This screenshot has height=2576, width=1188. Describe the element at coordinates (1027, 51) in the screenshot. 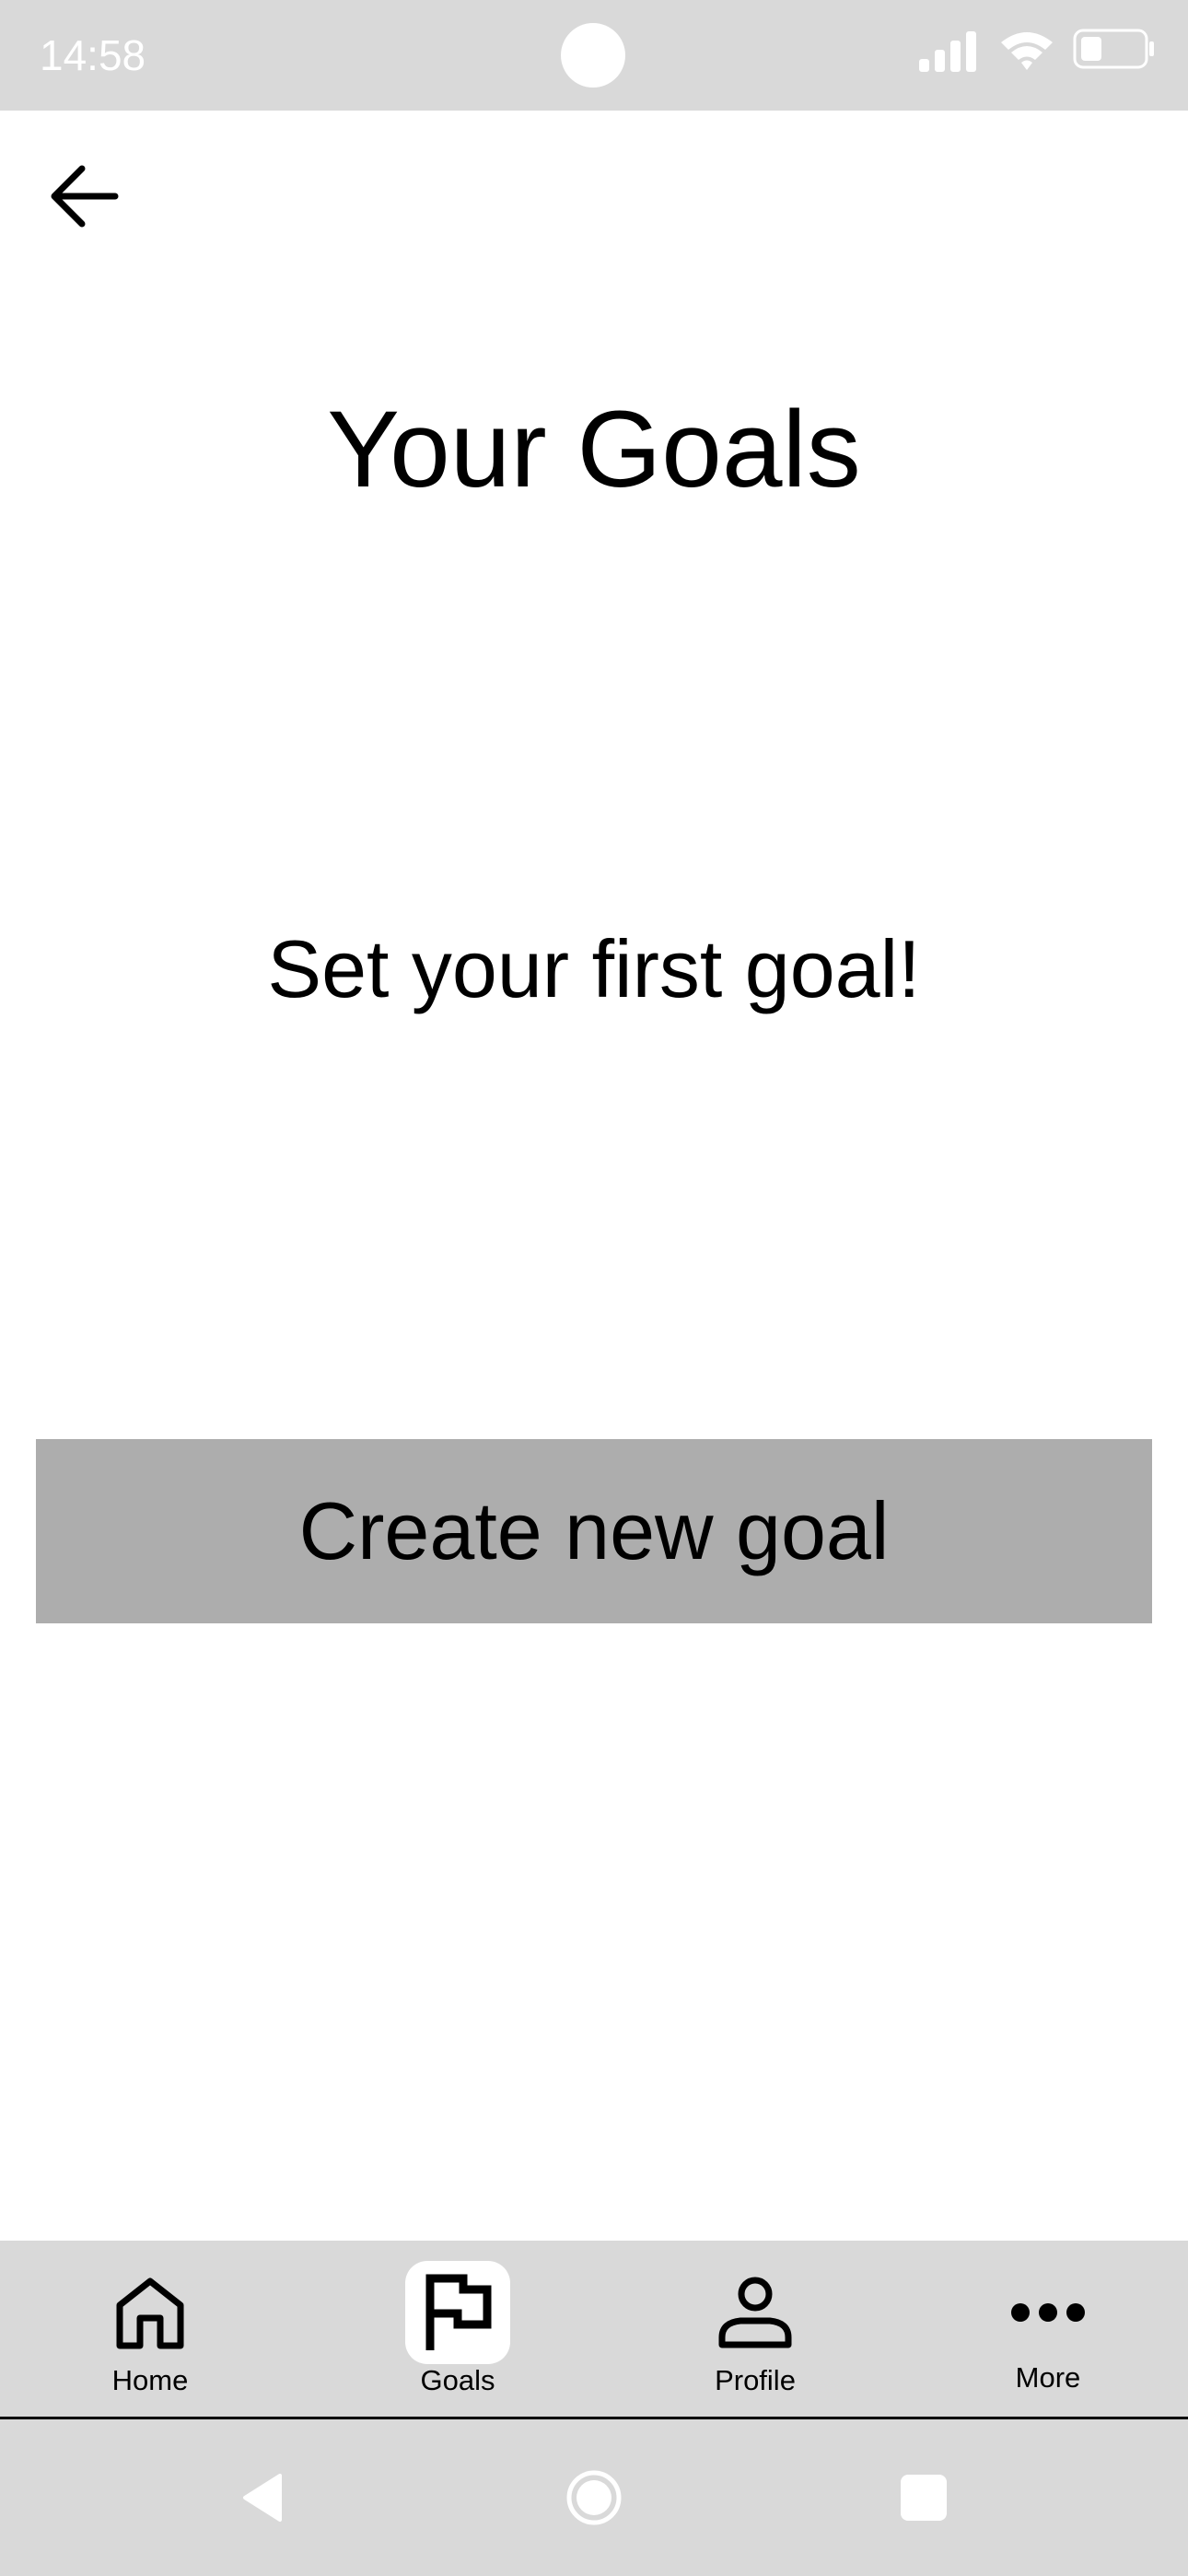

I see `wifi-icon` at that location.